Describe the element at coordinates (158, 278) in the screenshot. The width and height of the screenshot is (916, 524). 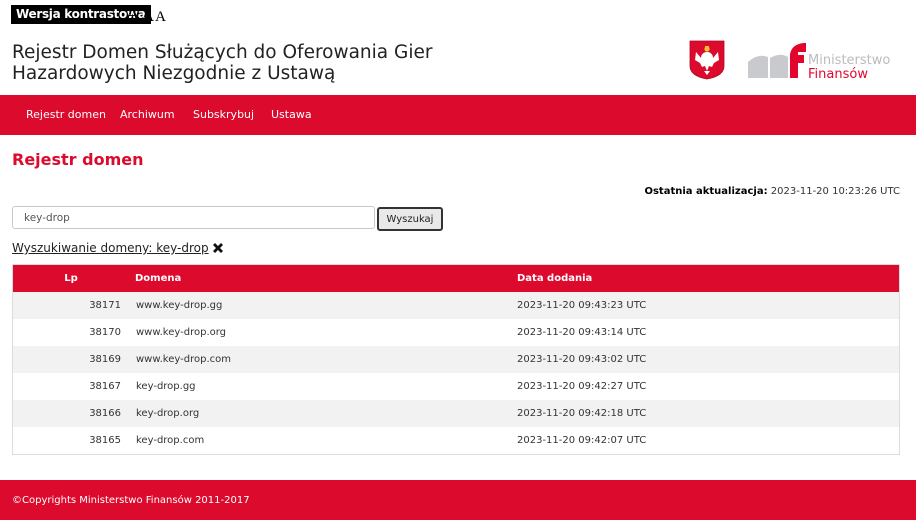
I see `column-header-domain: Domena` at that location.